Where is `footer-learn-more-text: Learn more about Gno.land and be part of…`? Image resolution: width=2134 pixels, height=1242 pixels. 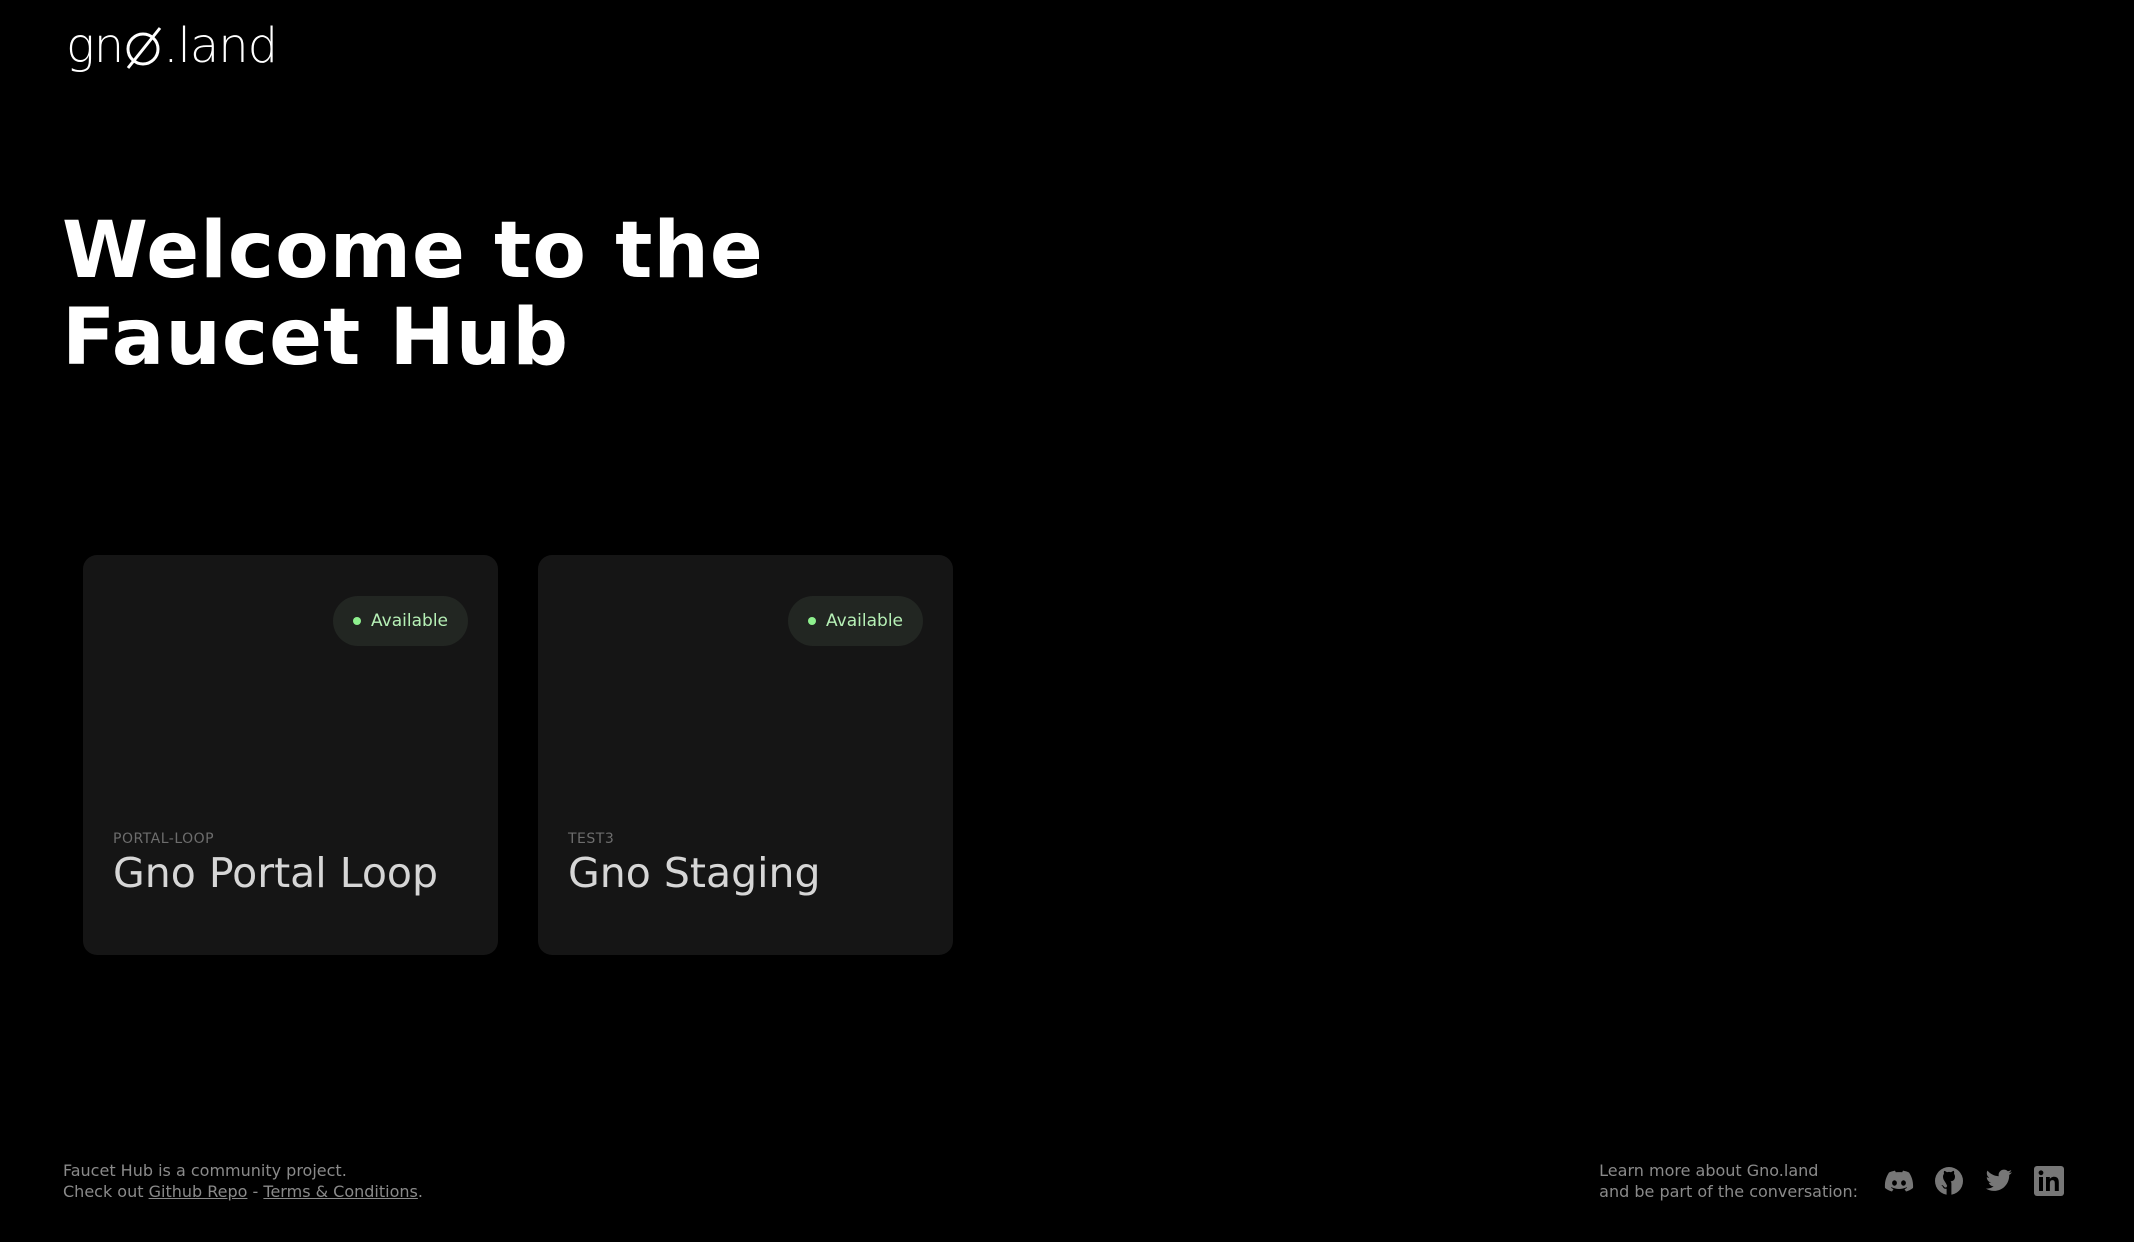
footer-learn-more-text: Learn more about Gno.land and be part of… is located at coordinates (1728, 1181).